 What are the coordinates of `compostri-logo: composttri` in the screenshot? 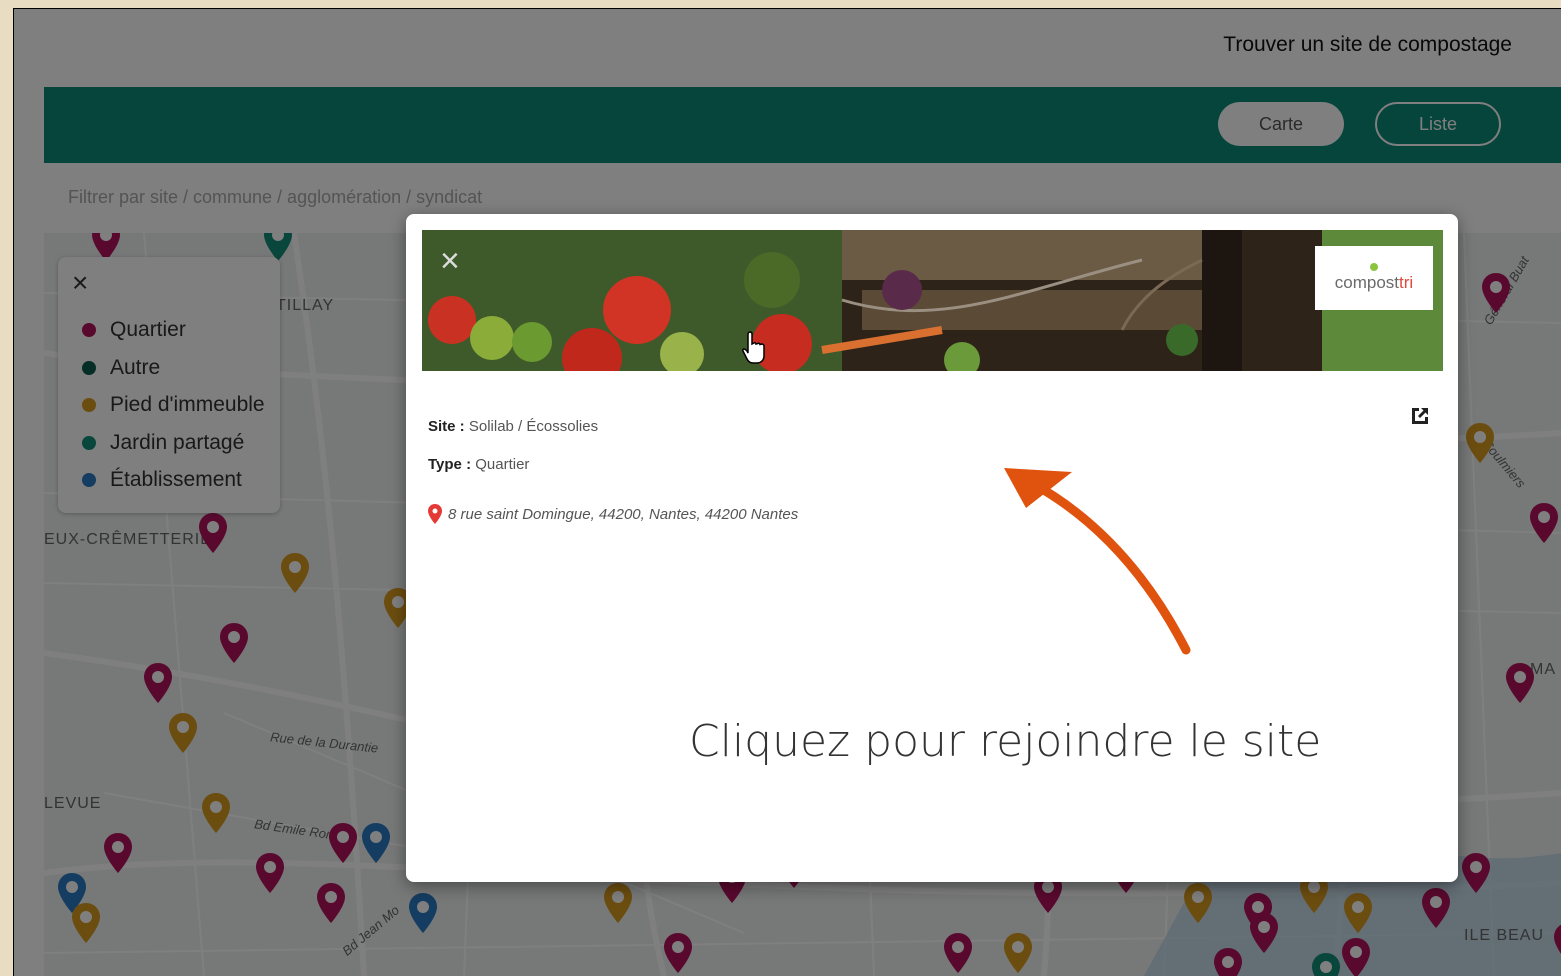 It's located at (1374, 278).